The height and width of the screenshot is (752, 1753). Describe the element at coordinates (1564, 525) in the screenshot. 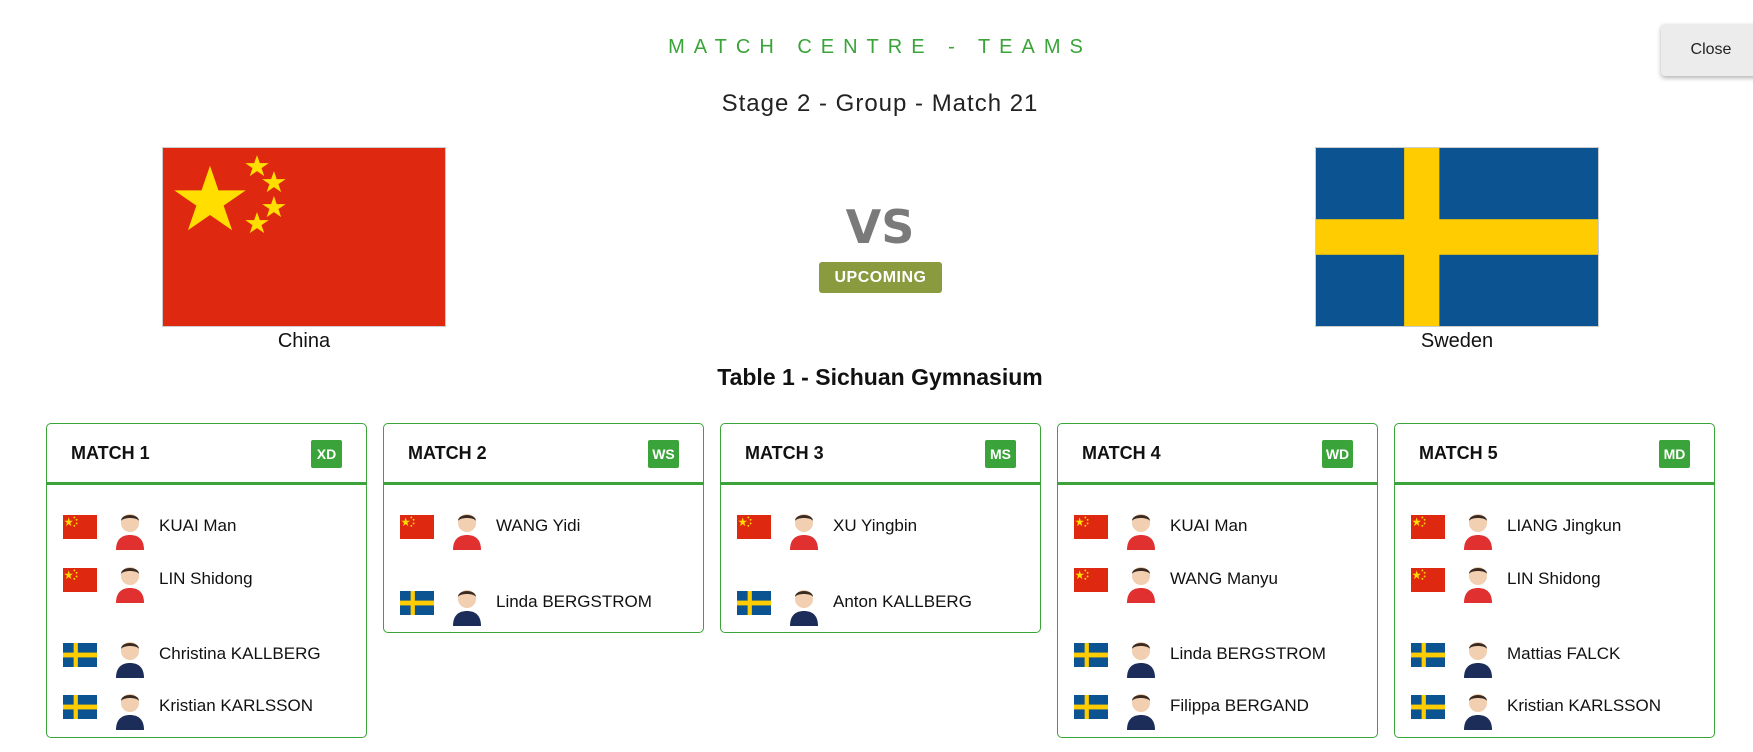

I see `player-name: LIANG Jingkun` at that location.